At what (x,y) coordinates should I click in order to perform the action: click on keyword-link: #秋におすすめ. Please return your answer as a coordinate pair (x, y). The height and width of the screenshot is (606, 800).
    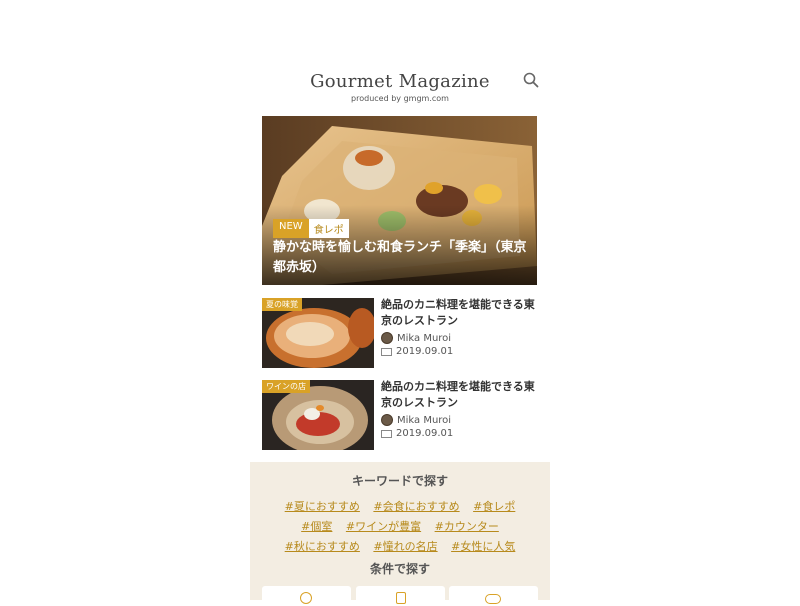
    Looking at the image, I should click on (322, 546).